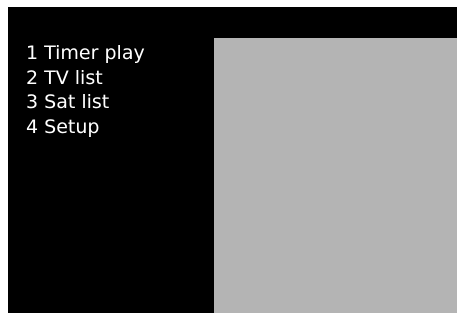 Image resolution: width=457 pixels, height=313 pixels. Describe the element at coordinates (85, 78) in the screenshot. I see `menu-item-tv-list: 2 TV list` at that location.